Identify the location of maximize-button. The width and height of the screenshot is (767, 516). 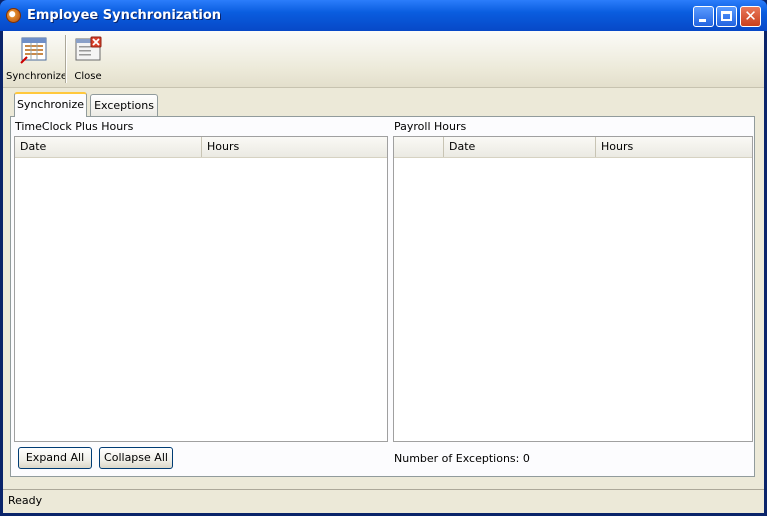
(726, 16).